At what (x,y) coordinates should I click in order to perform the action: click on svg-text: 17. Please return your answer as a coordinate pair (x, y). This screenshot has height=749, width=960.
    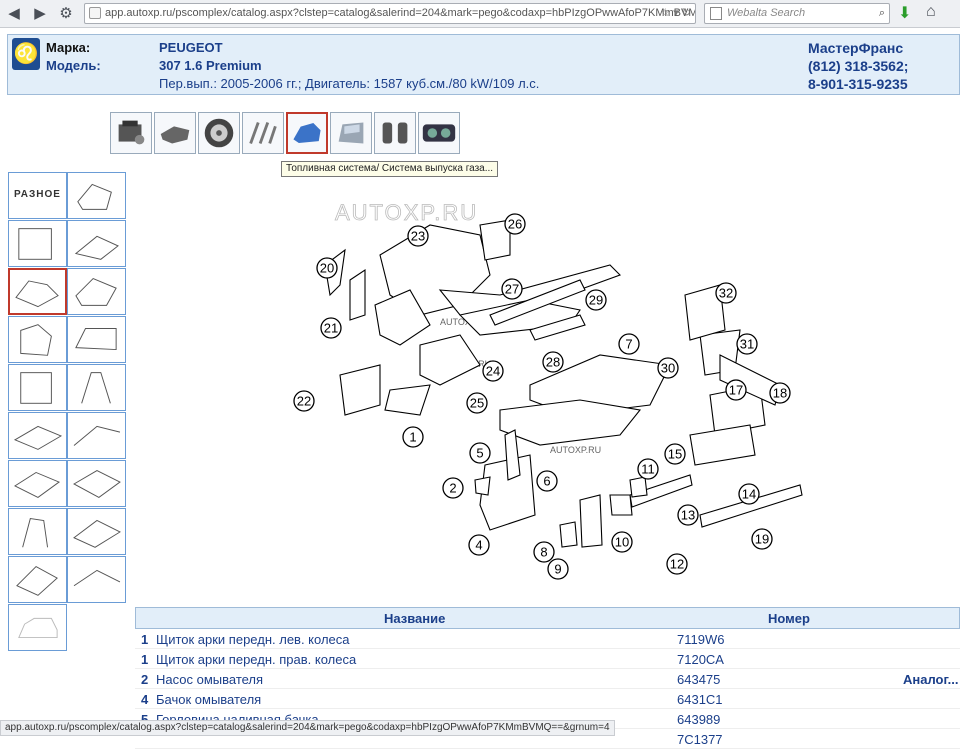
    Looking at the image, I should click on (736, 390).